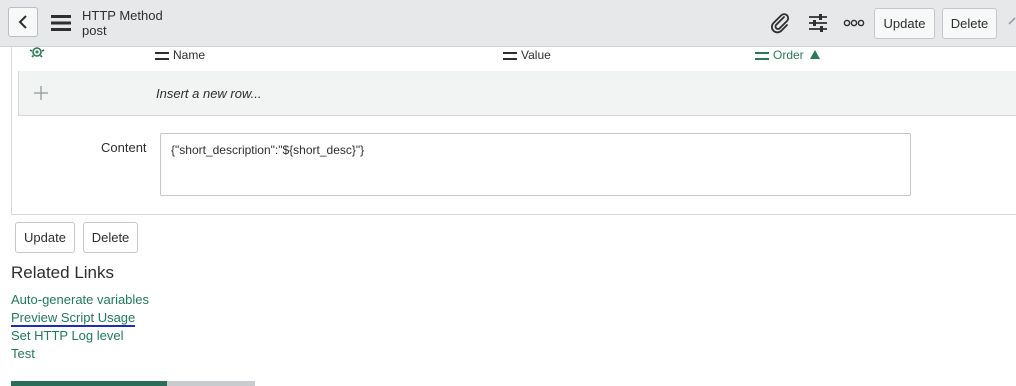 The image size is (1016, 386). I want to click on back-button, so click(23, 22).